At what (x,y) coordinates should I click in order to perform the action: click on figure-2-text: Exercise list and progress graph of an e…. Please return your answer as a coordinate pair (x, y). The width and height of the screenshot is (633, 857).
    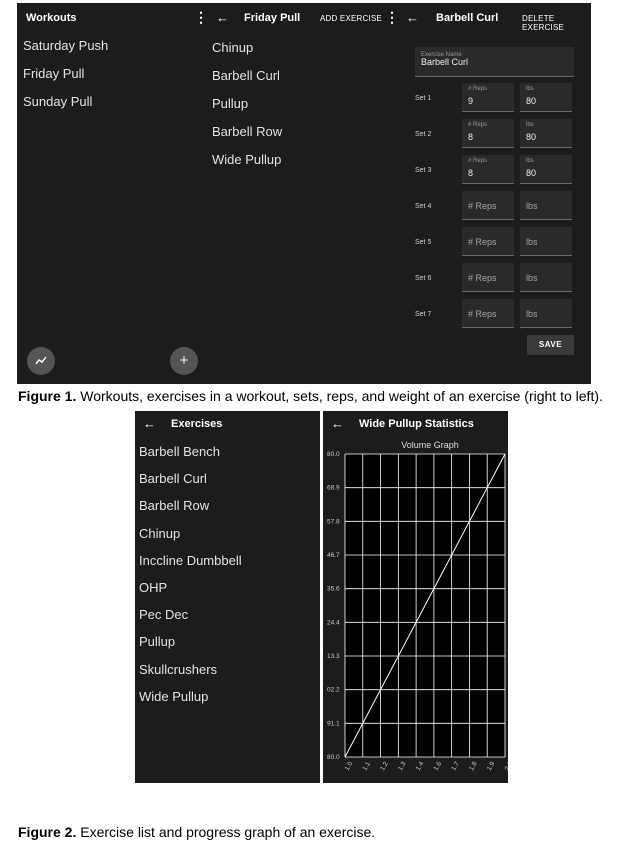
    Looking at the image, I should click on (226, 832).